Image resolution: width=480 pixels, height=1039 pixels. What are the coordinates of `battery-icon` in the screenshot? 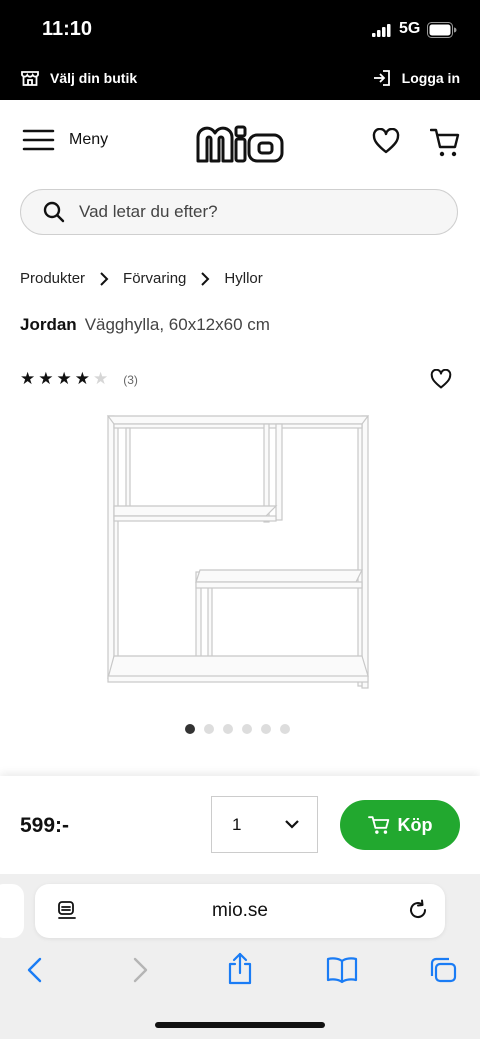 It's located at (442, 30).